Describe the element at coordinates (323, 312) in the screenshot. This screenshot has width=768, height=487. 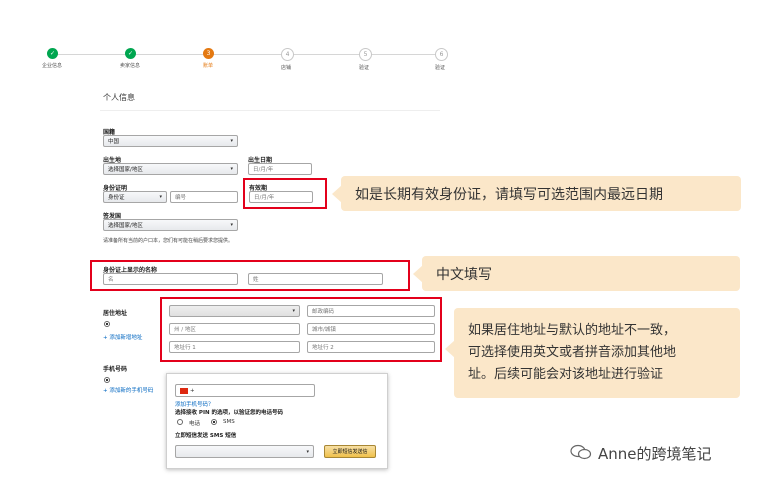
I see `postal-code-placeholder: 邮政编码` at that location.